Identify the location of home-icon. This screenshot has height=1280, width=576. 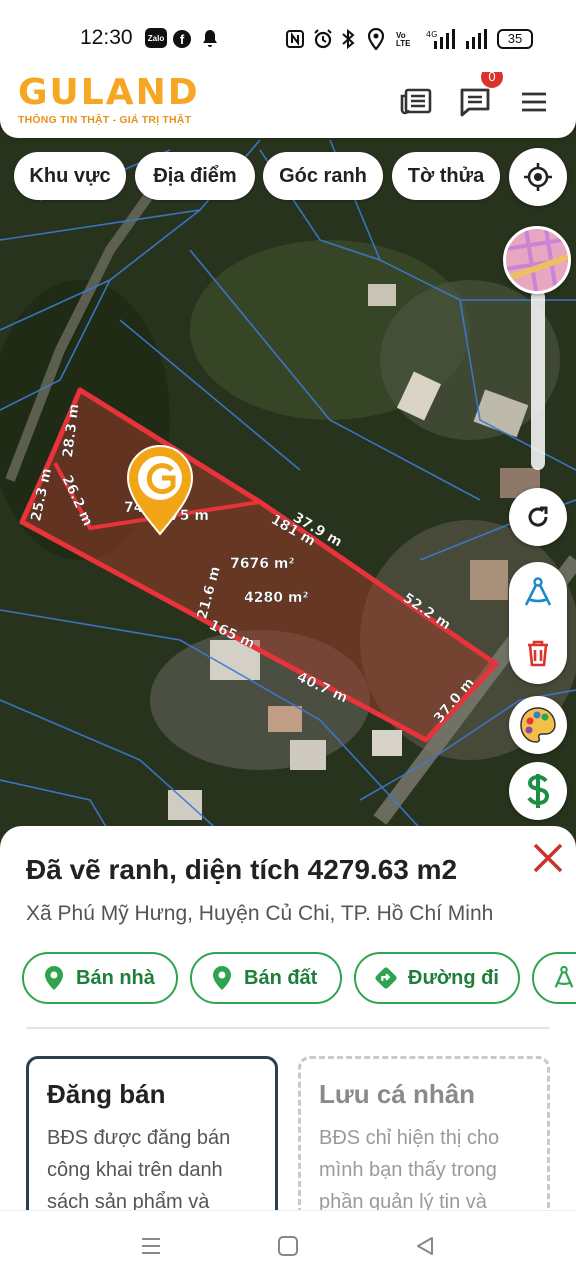
(288, 1246).